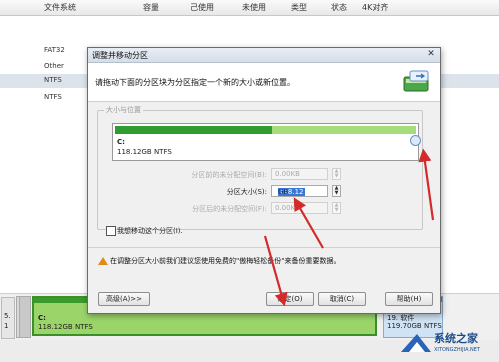 This screenshot has width=499, height=362. Describe the element at coordinates (287, 174) in the screenshot. I see `free-before-value: 0.00KB` at that location.